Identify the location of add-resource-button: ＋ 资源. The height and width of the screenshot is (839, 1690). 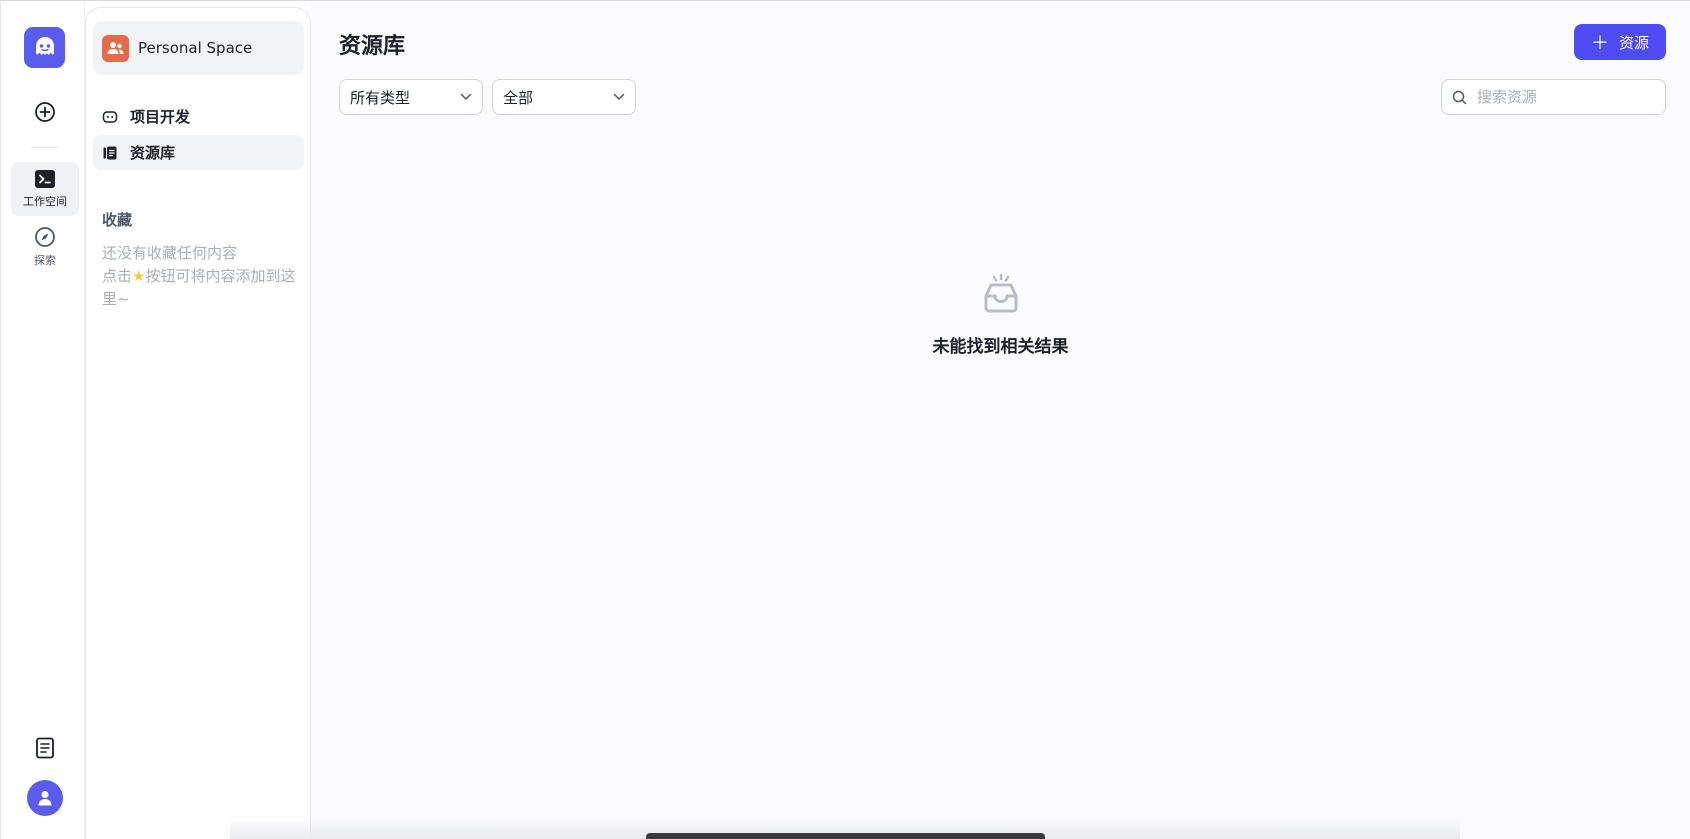
(1620, 42).